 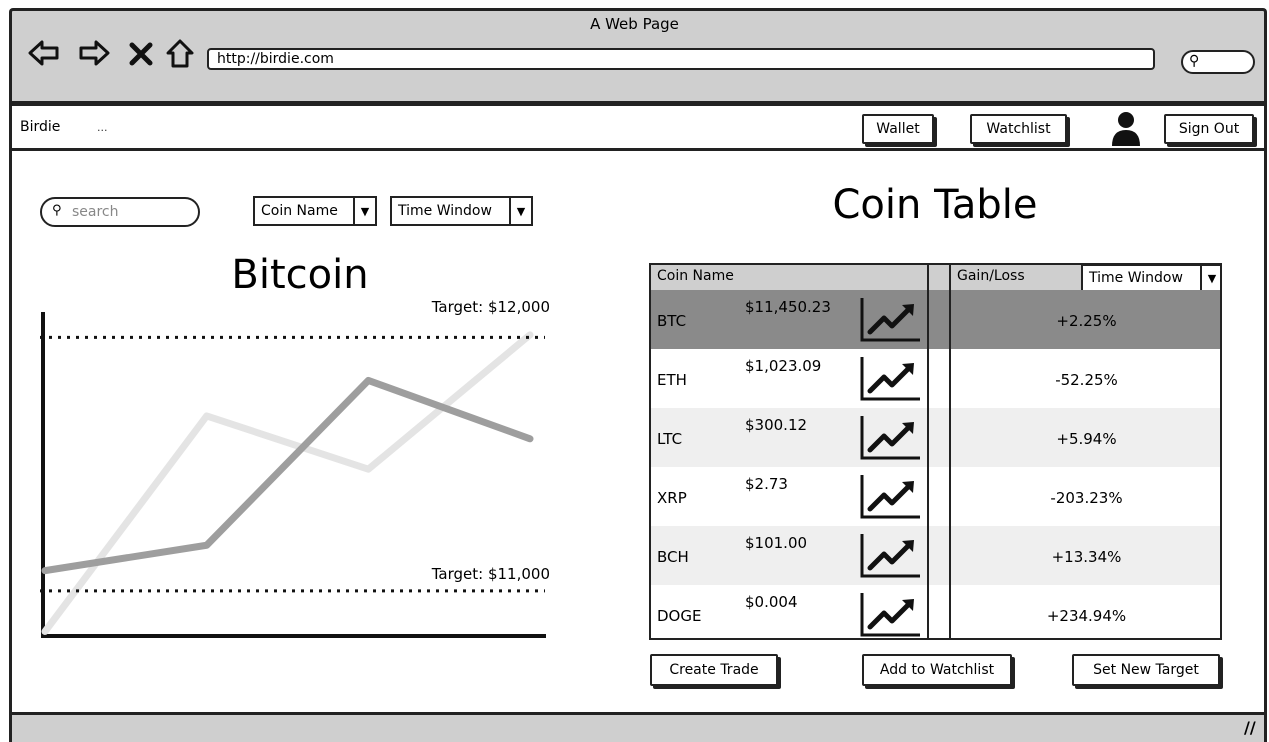 I want to click on table-row: BTC $11,450.23 +2.25%, so click(x=935, y=319).